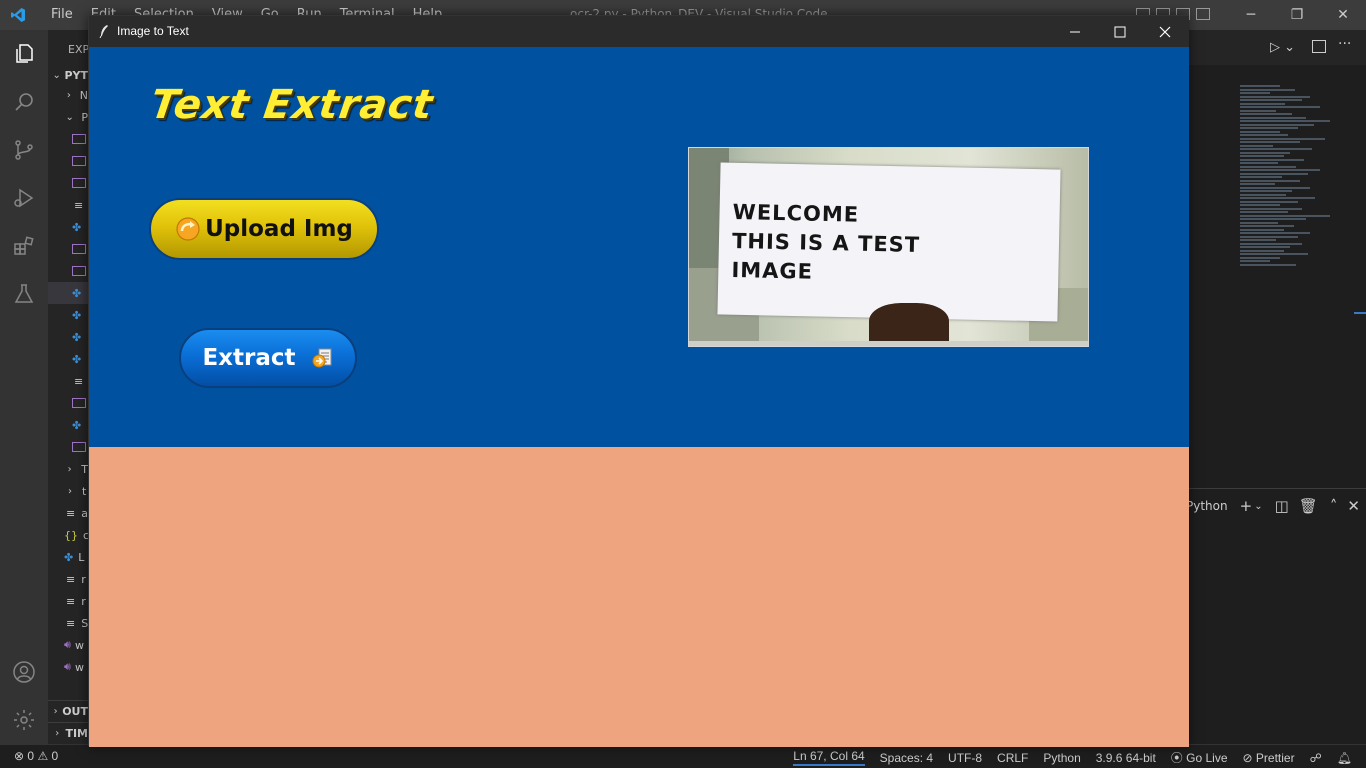 The image size is (1366, 768). I want to click on folder-row: › N, so click(68, 95).